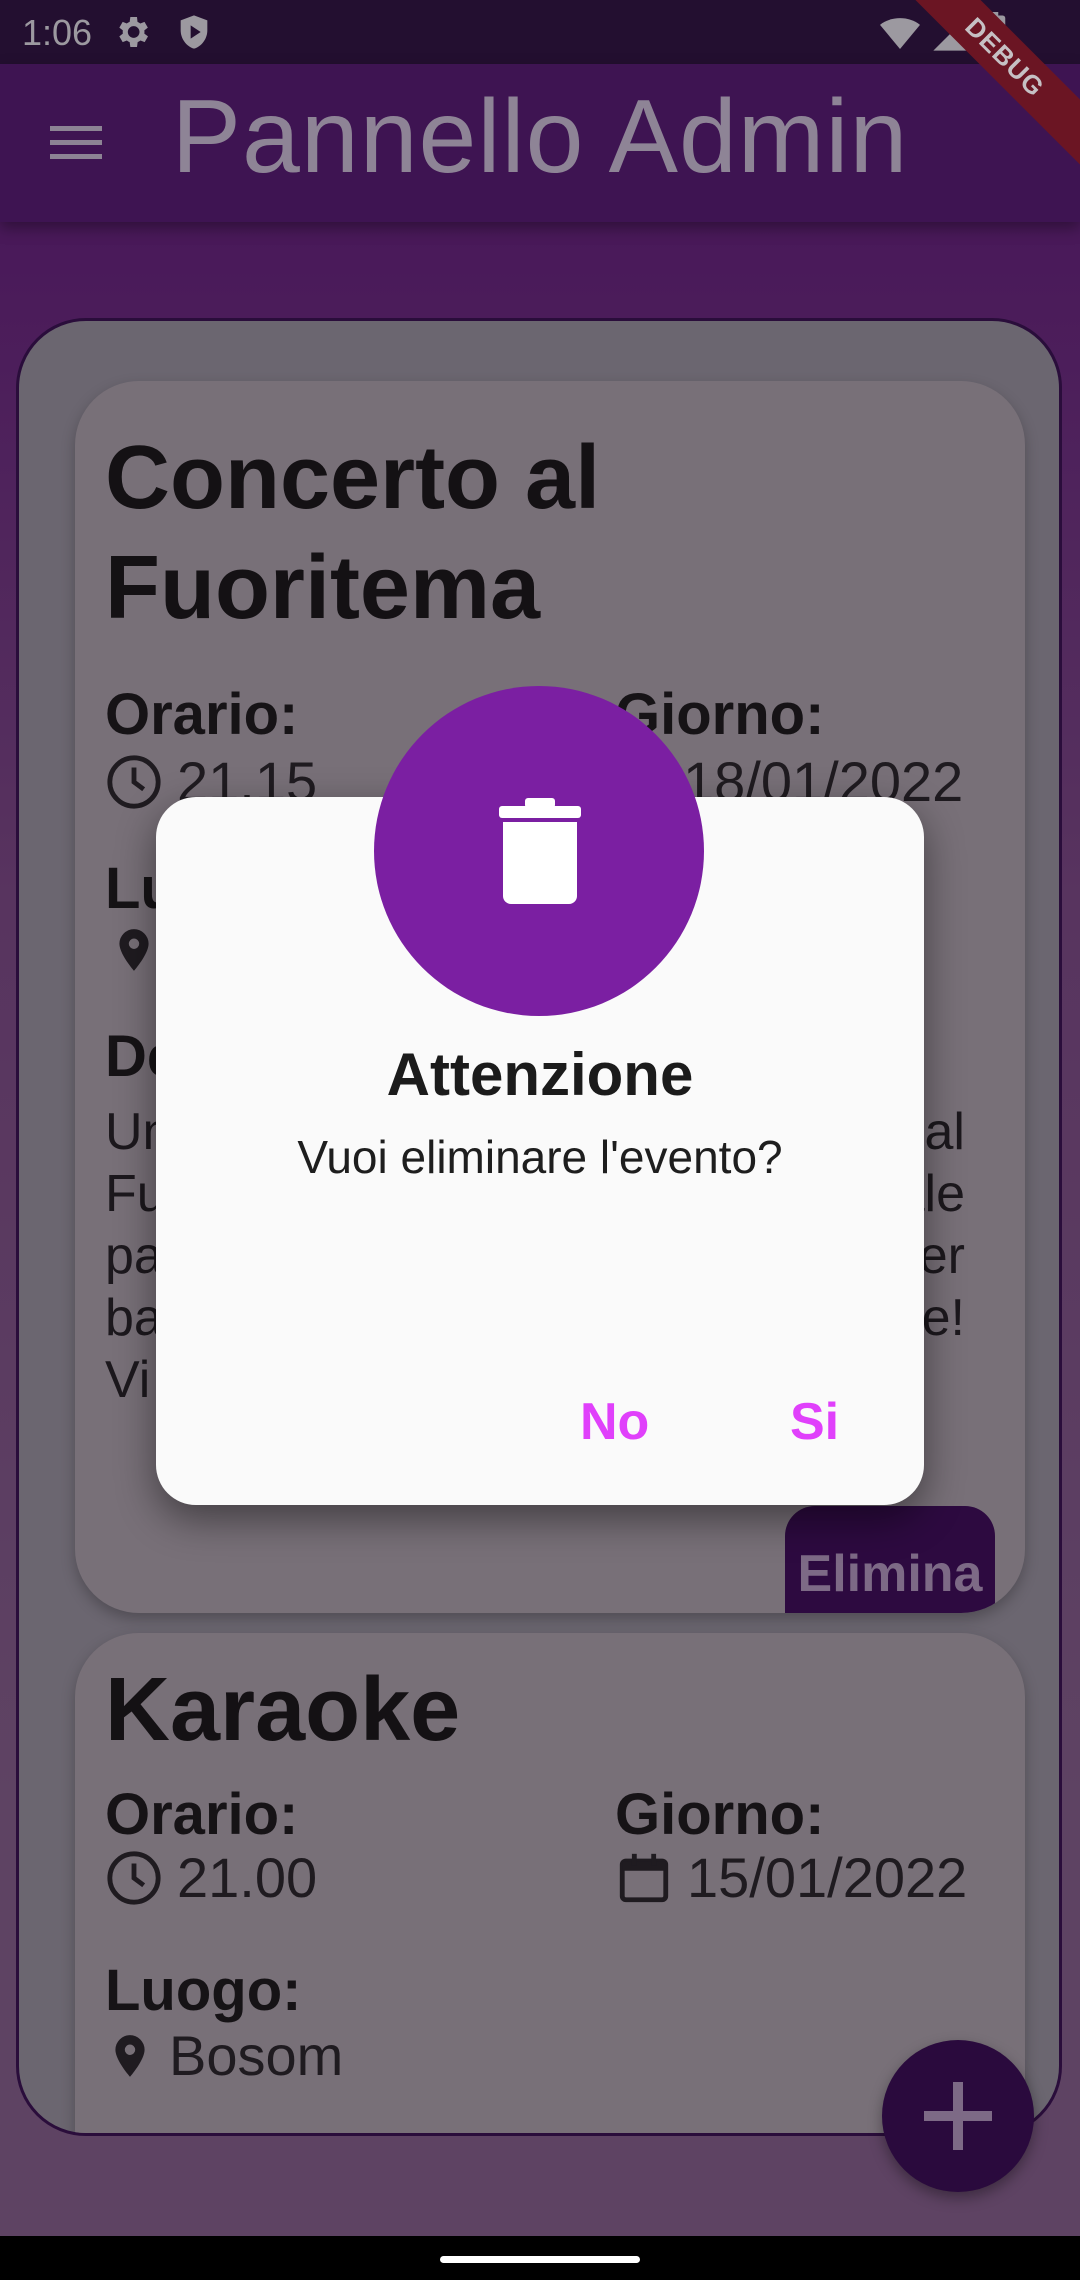  I want to click on dialog-title: Attenzione, so click(540, 1074).